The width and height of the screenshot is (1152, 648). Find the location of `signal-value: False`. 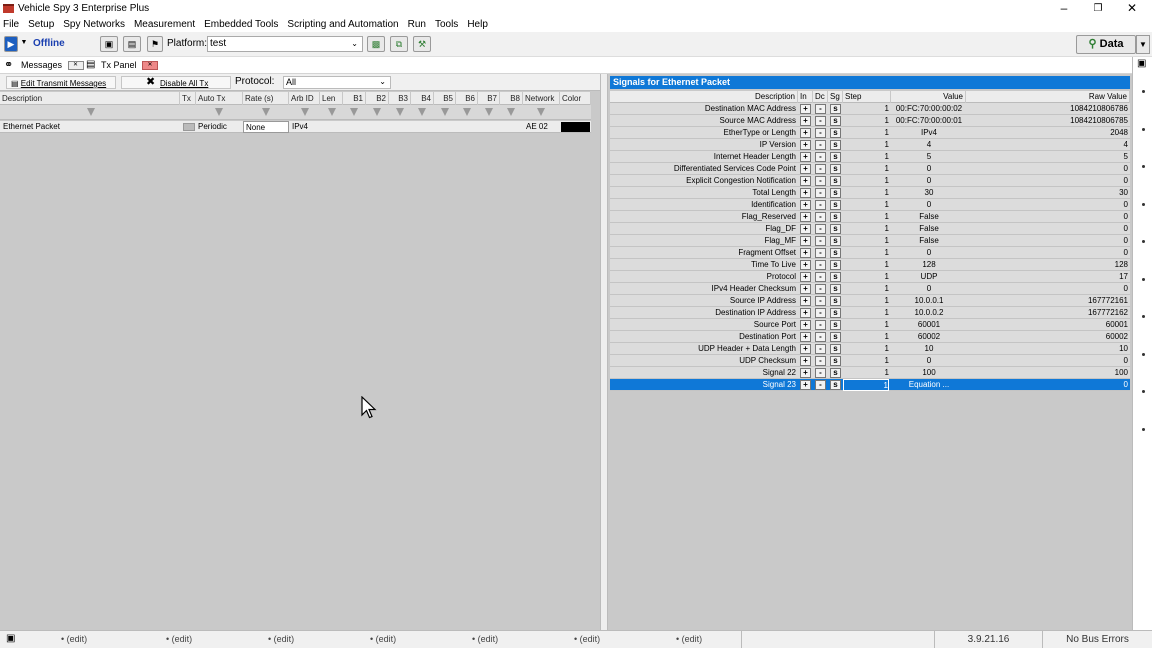

signal-value: False is located at coordinates (929, 217).